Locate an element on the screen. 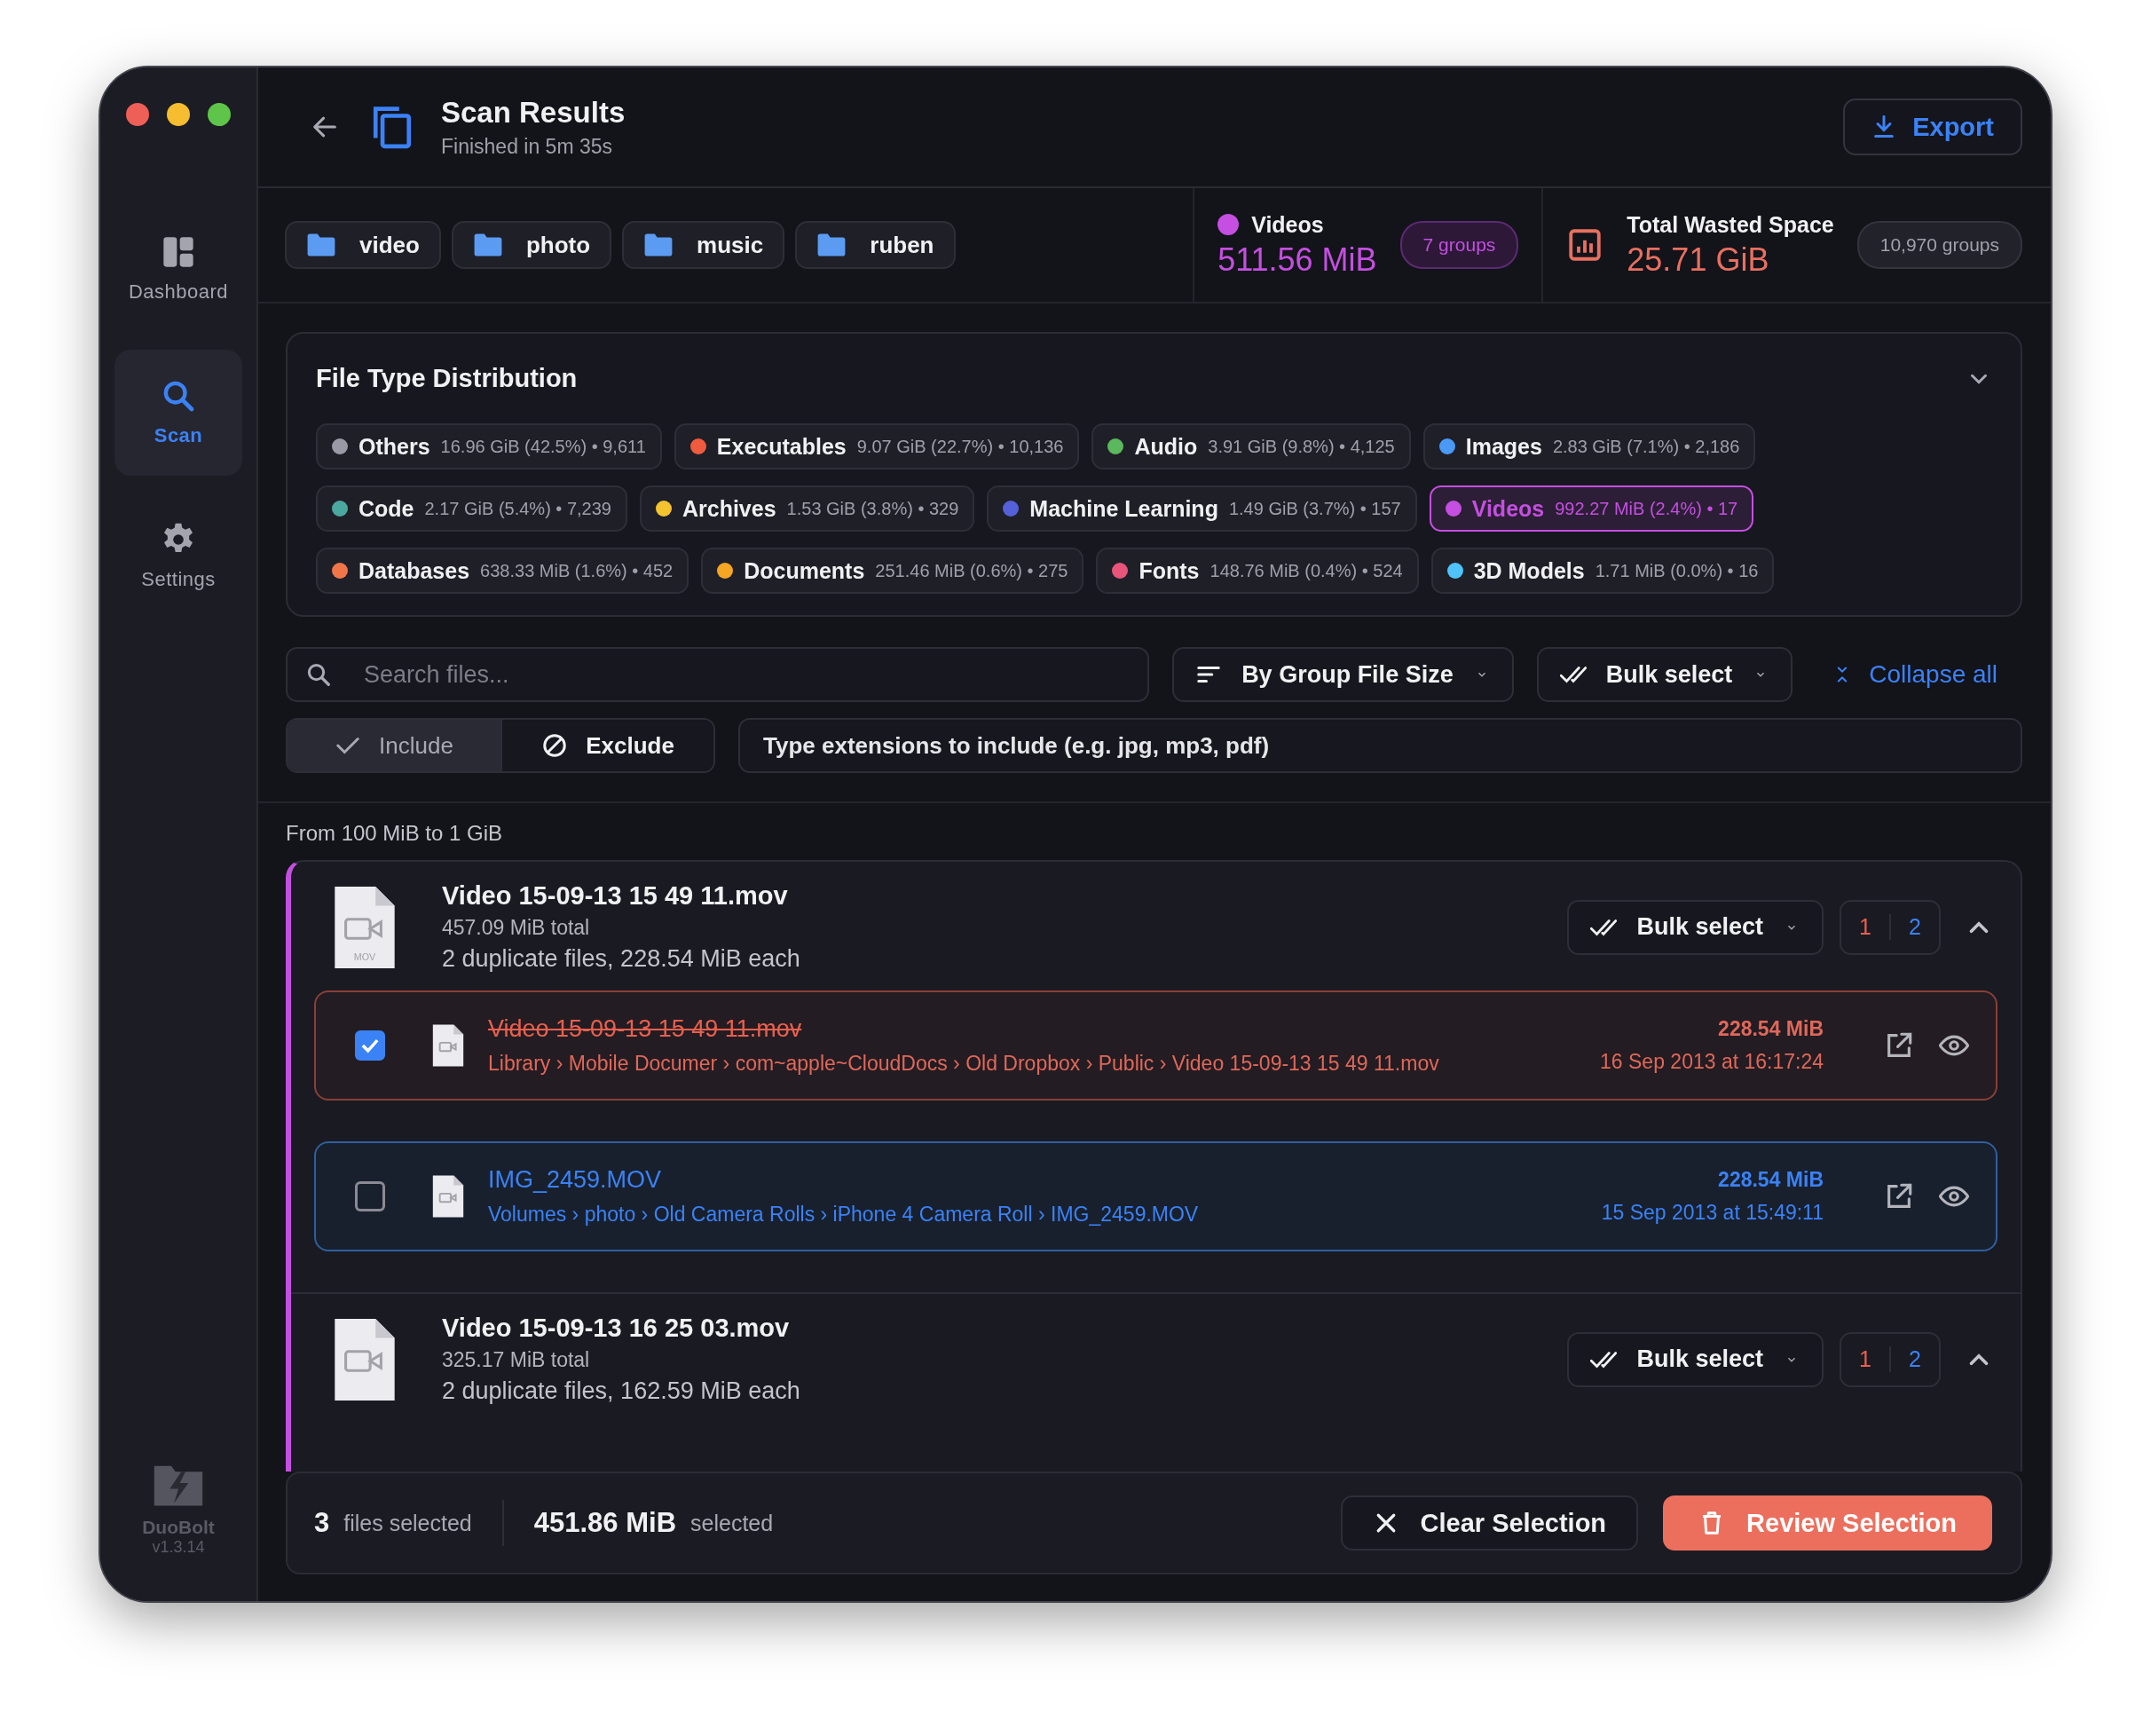  groups-badge: 7 groups is located at coordinates (1459, 245).